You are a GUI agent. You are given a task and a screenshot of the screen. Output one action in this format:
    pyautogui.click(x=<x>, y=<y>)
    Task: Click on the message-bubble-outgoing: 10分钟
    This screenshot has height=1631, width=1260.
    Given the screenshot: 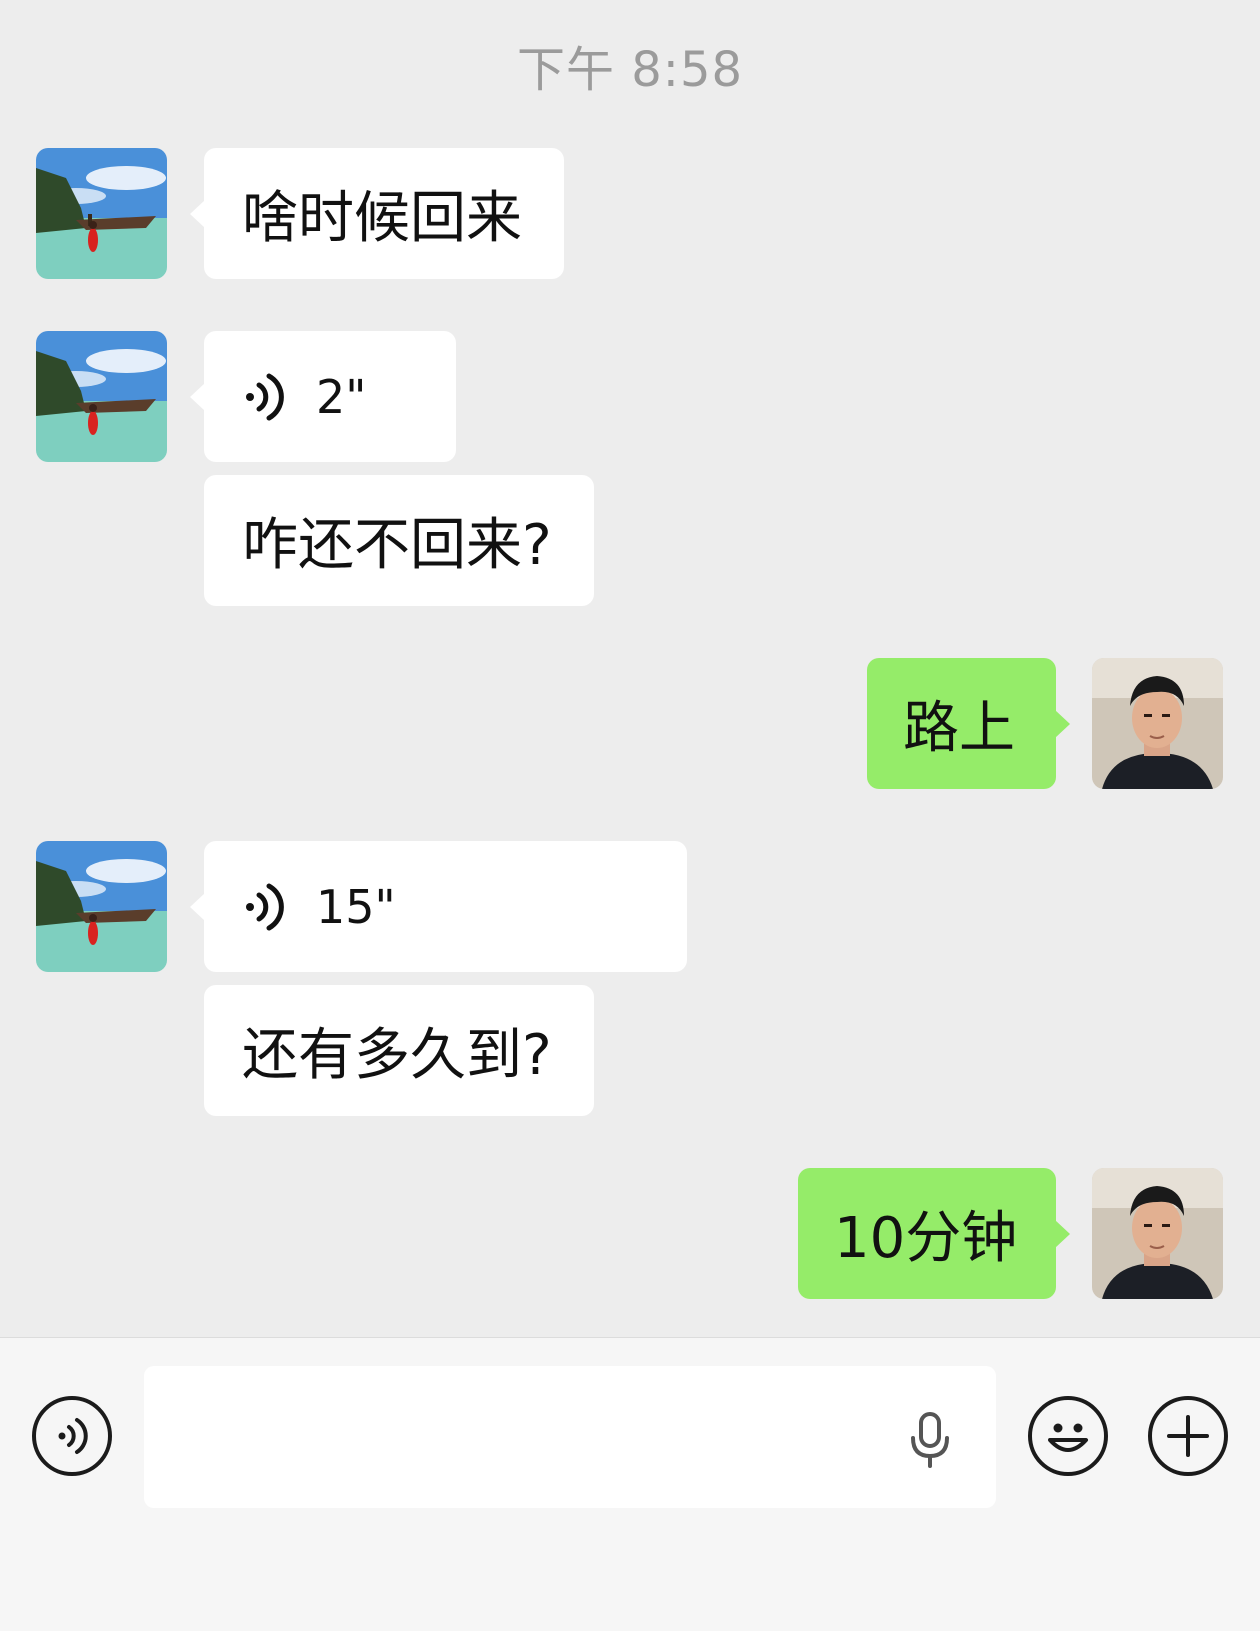 What is the action you would take?
    pyautogui.click(x=934, y=1233)
    